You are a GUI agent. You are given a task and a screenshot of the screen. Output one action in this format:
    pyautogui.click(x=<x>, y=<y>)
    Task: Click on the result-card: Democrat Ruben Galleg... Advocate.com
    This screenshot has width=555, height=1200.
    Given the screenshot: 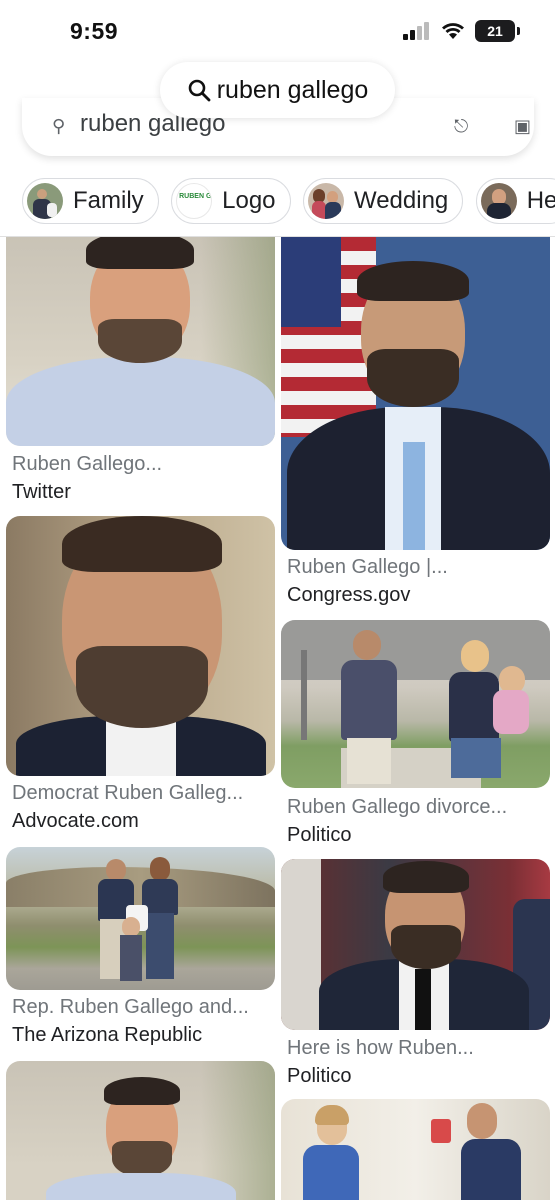 What is the action you would take?
    pyautogui.click(x=140, y=676)
    